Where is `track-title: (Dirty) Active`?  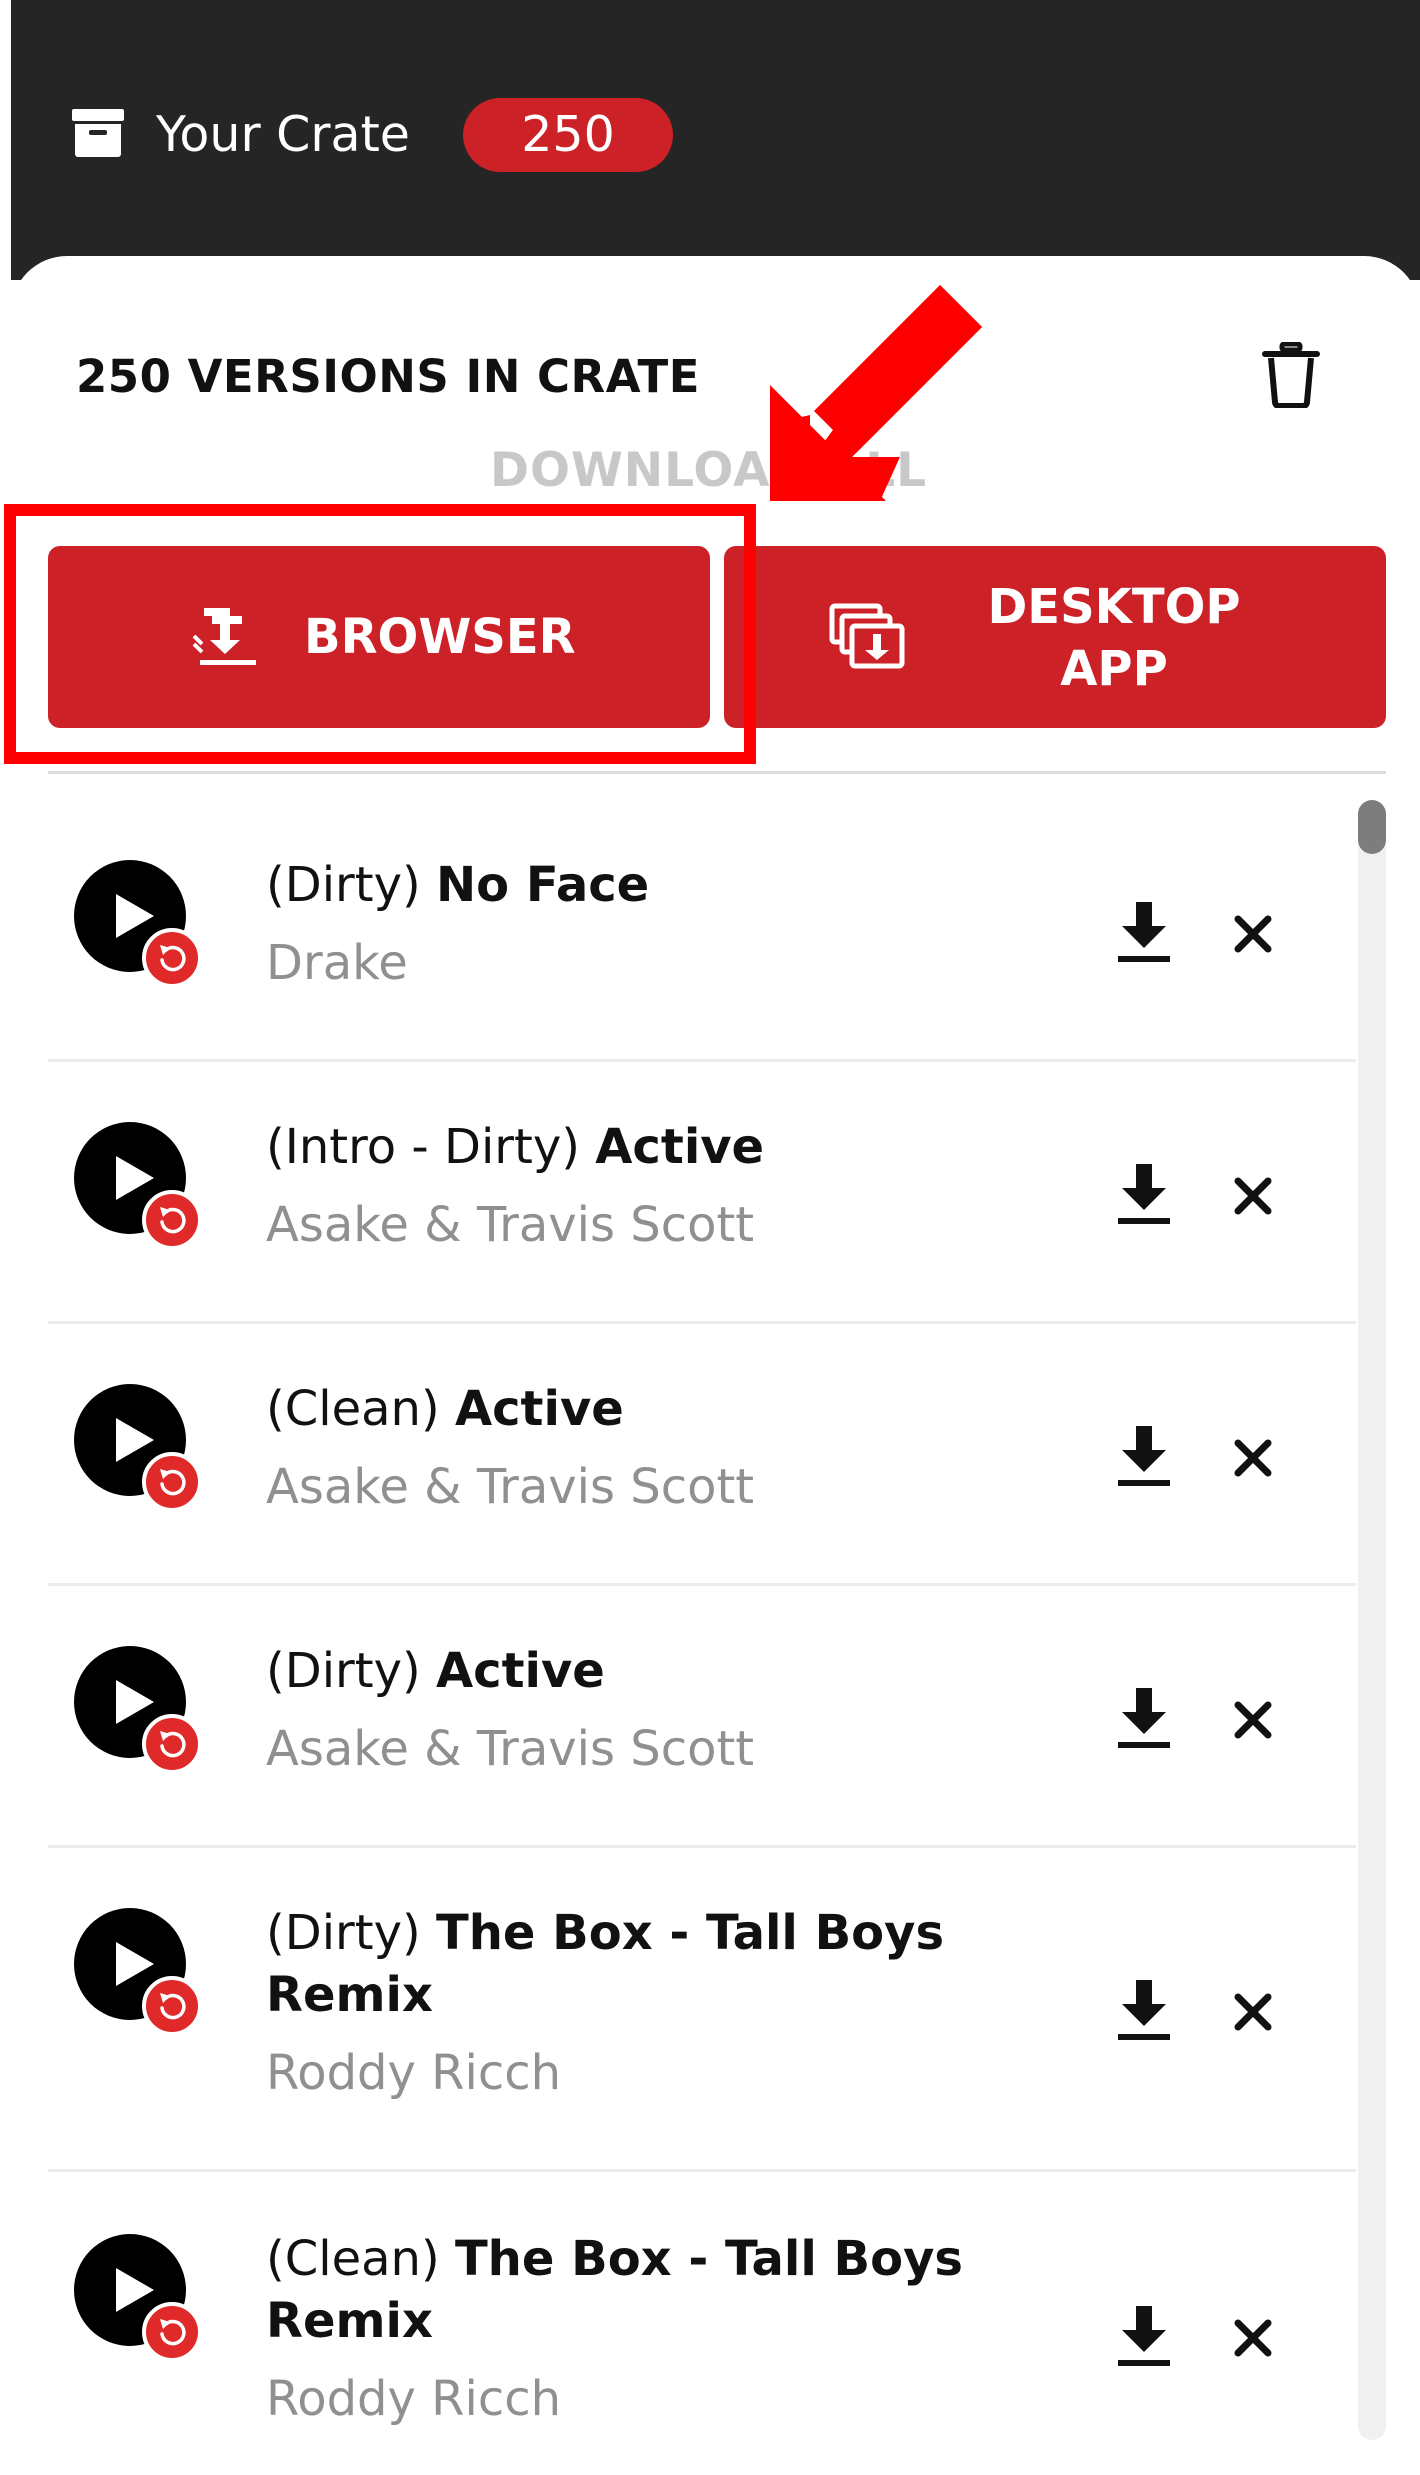 track-title: (Dirty) Active is located at coordinates (646, 1671).